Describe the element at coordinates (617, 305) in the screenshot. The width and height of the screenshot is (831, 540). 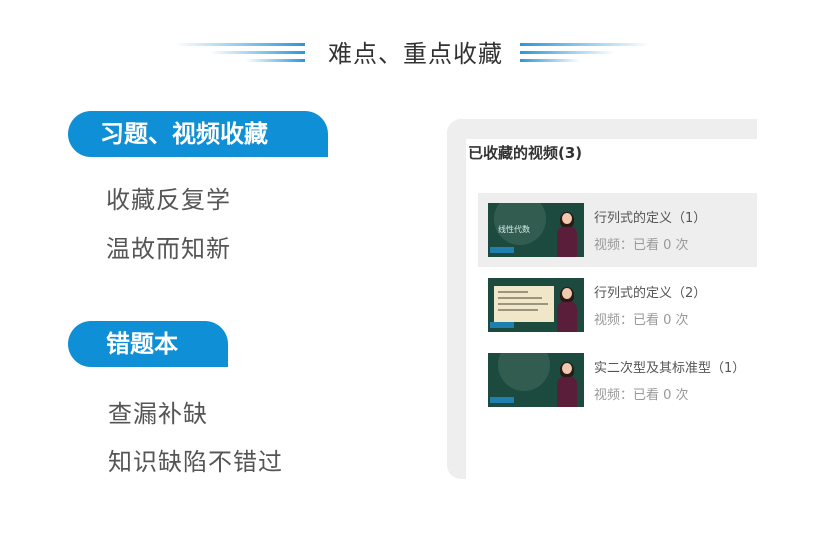
I see `video-list-item: 行列式的定义（2） 视频：已看 0 次` at that location.